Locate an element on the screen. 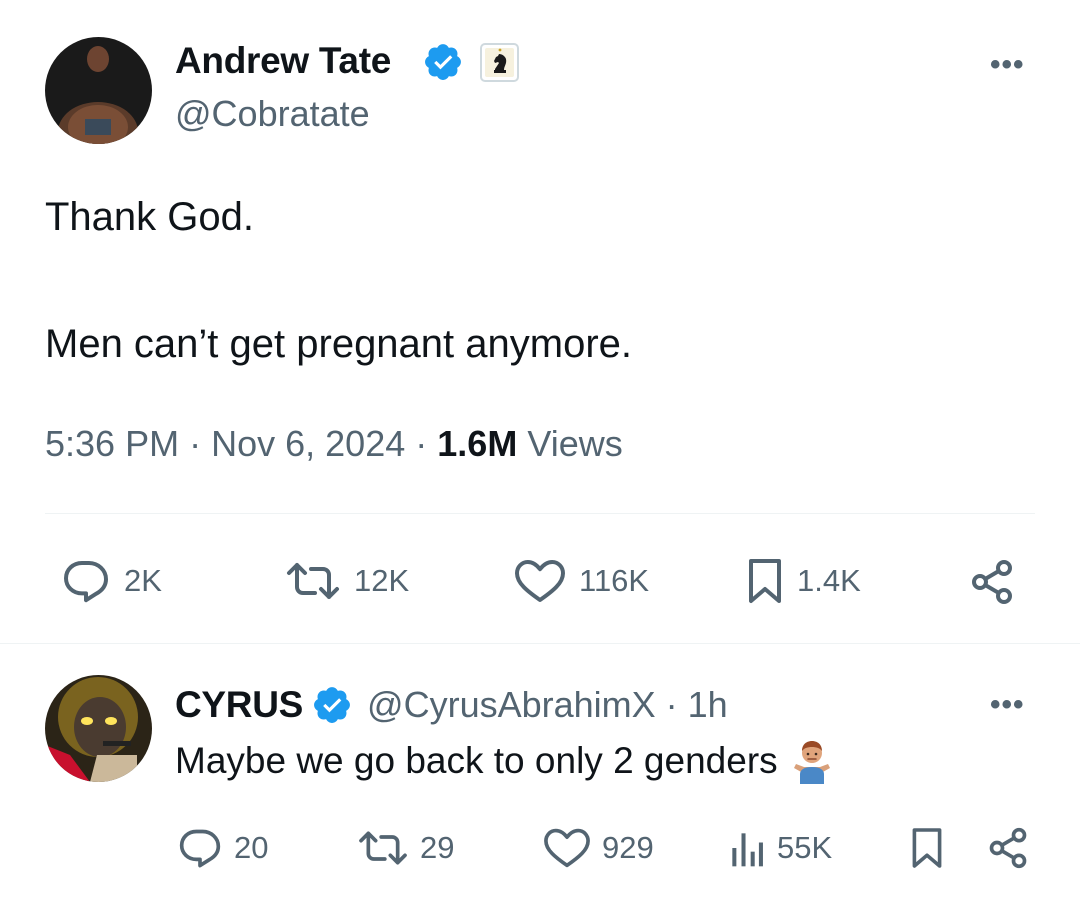  reply-views-button: 55K is located at coordinates (779, 848).